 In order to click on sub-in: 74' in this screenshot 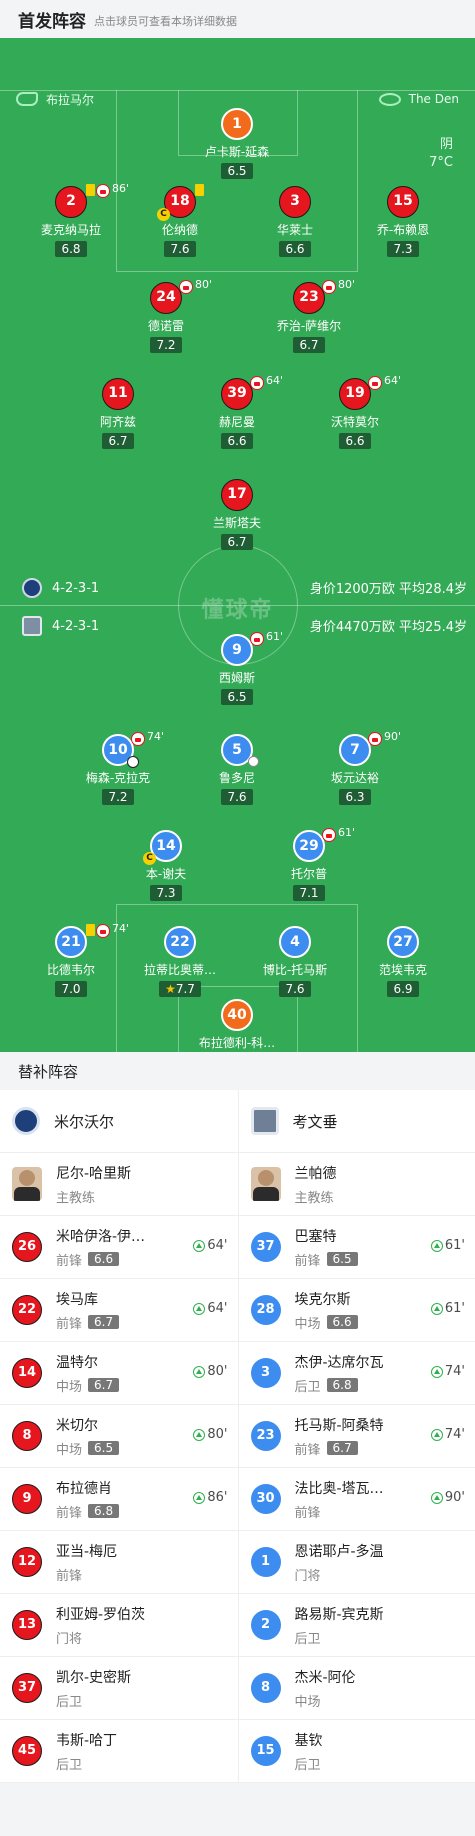, I will do `click(447, 1371)`.